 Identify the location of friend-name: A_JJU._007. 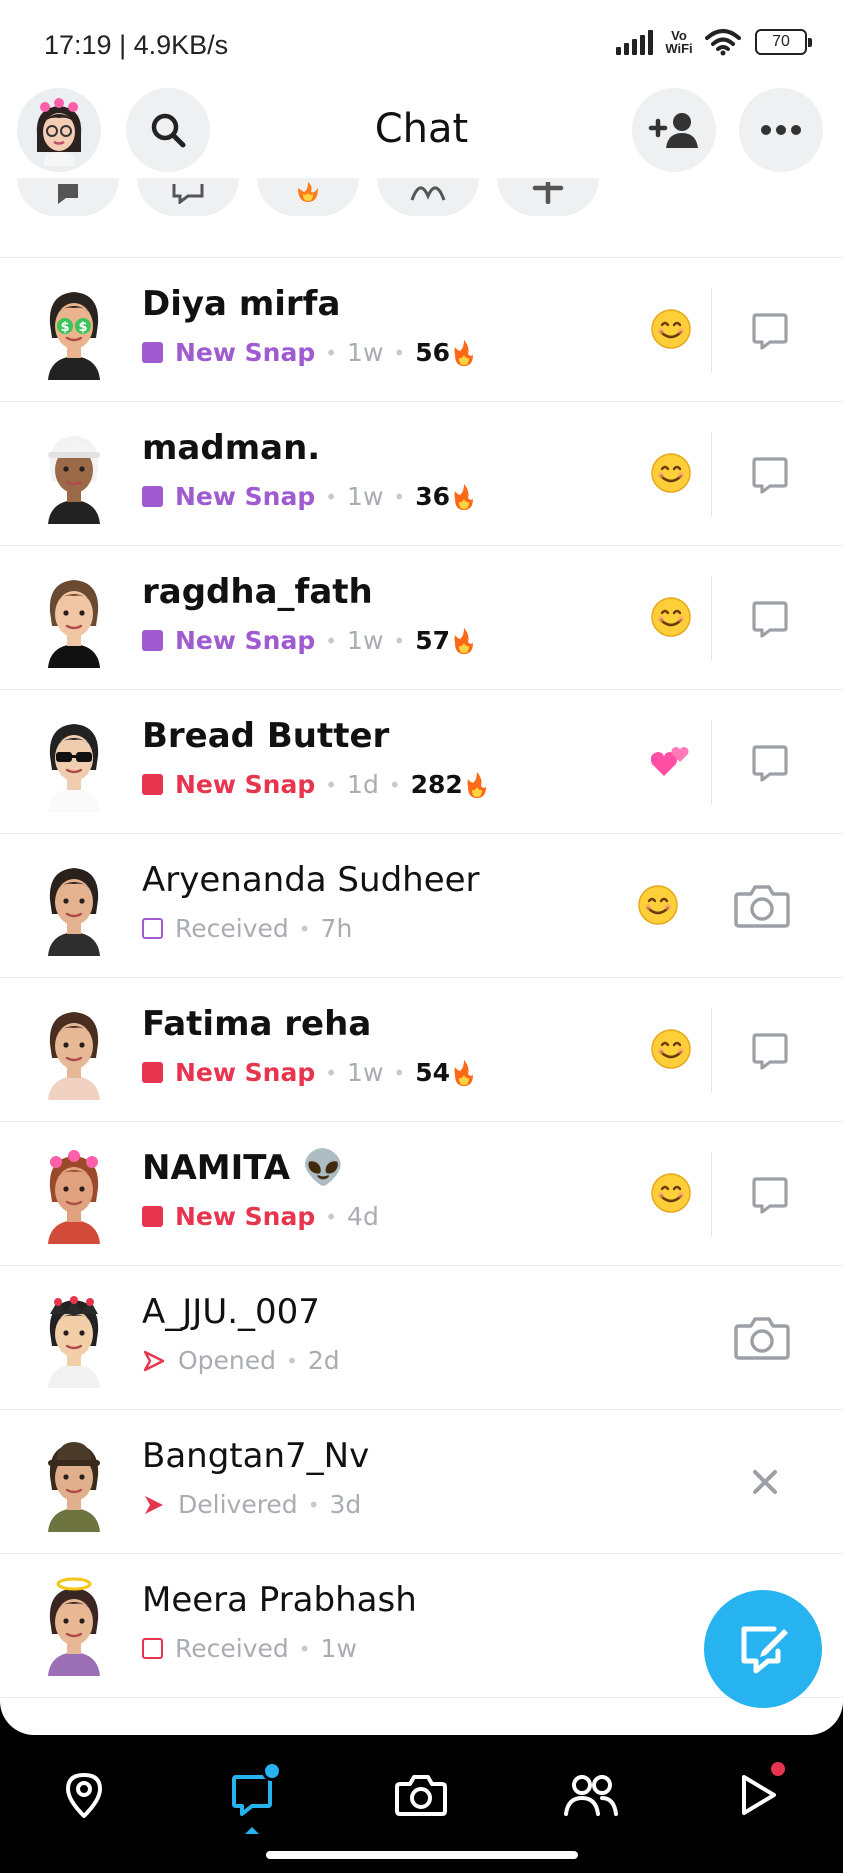
(231, 1312).